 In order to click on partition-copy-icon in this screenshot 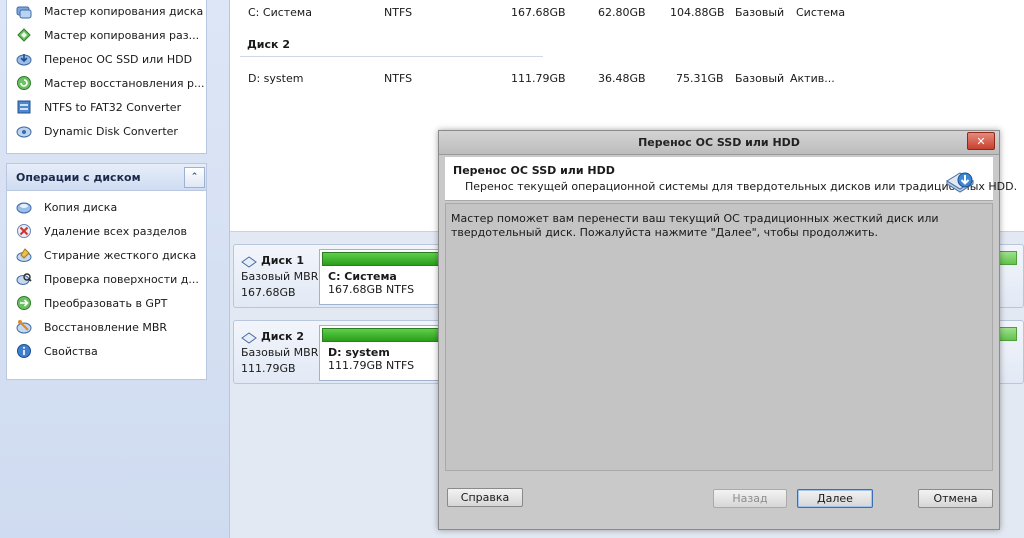, I will do `click(24, 35)`.